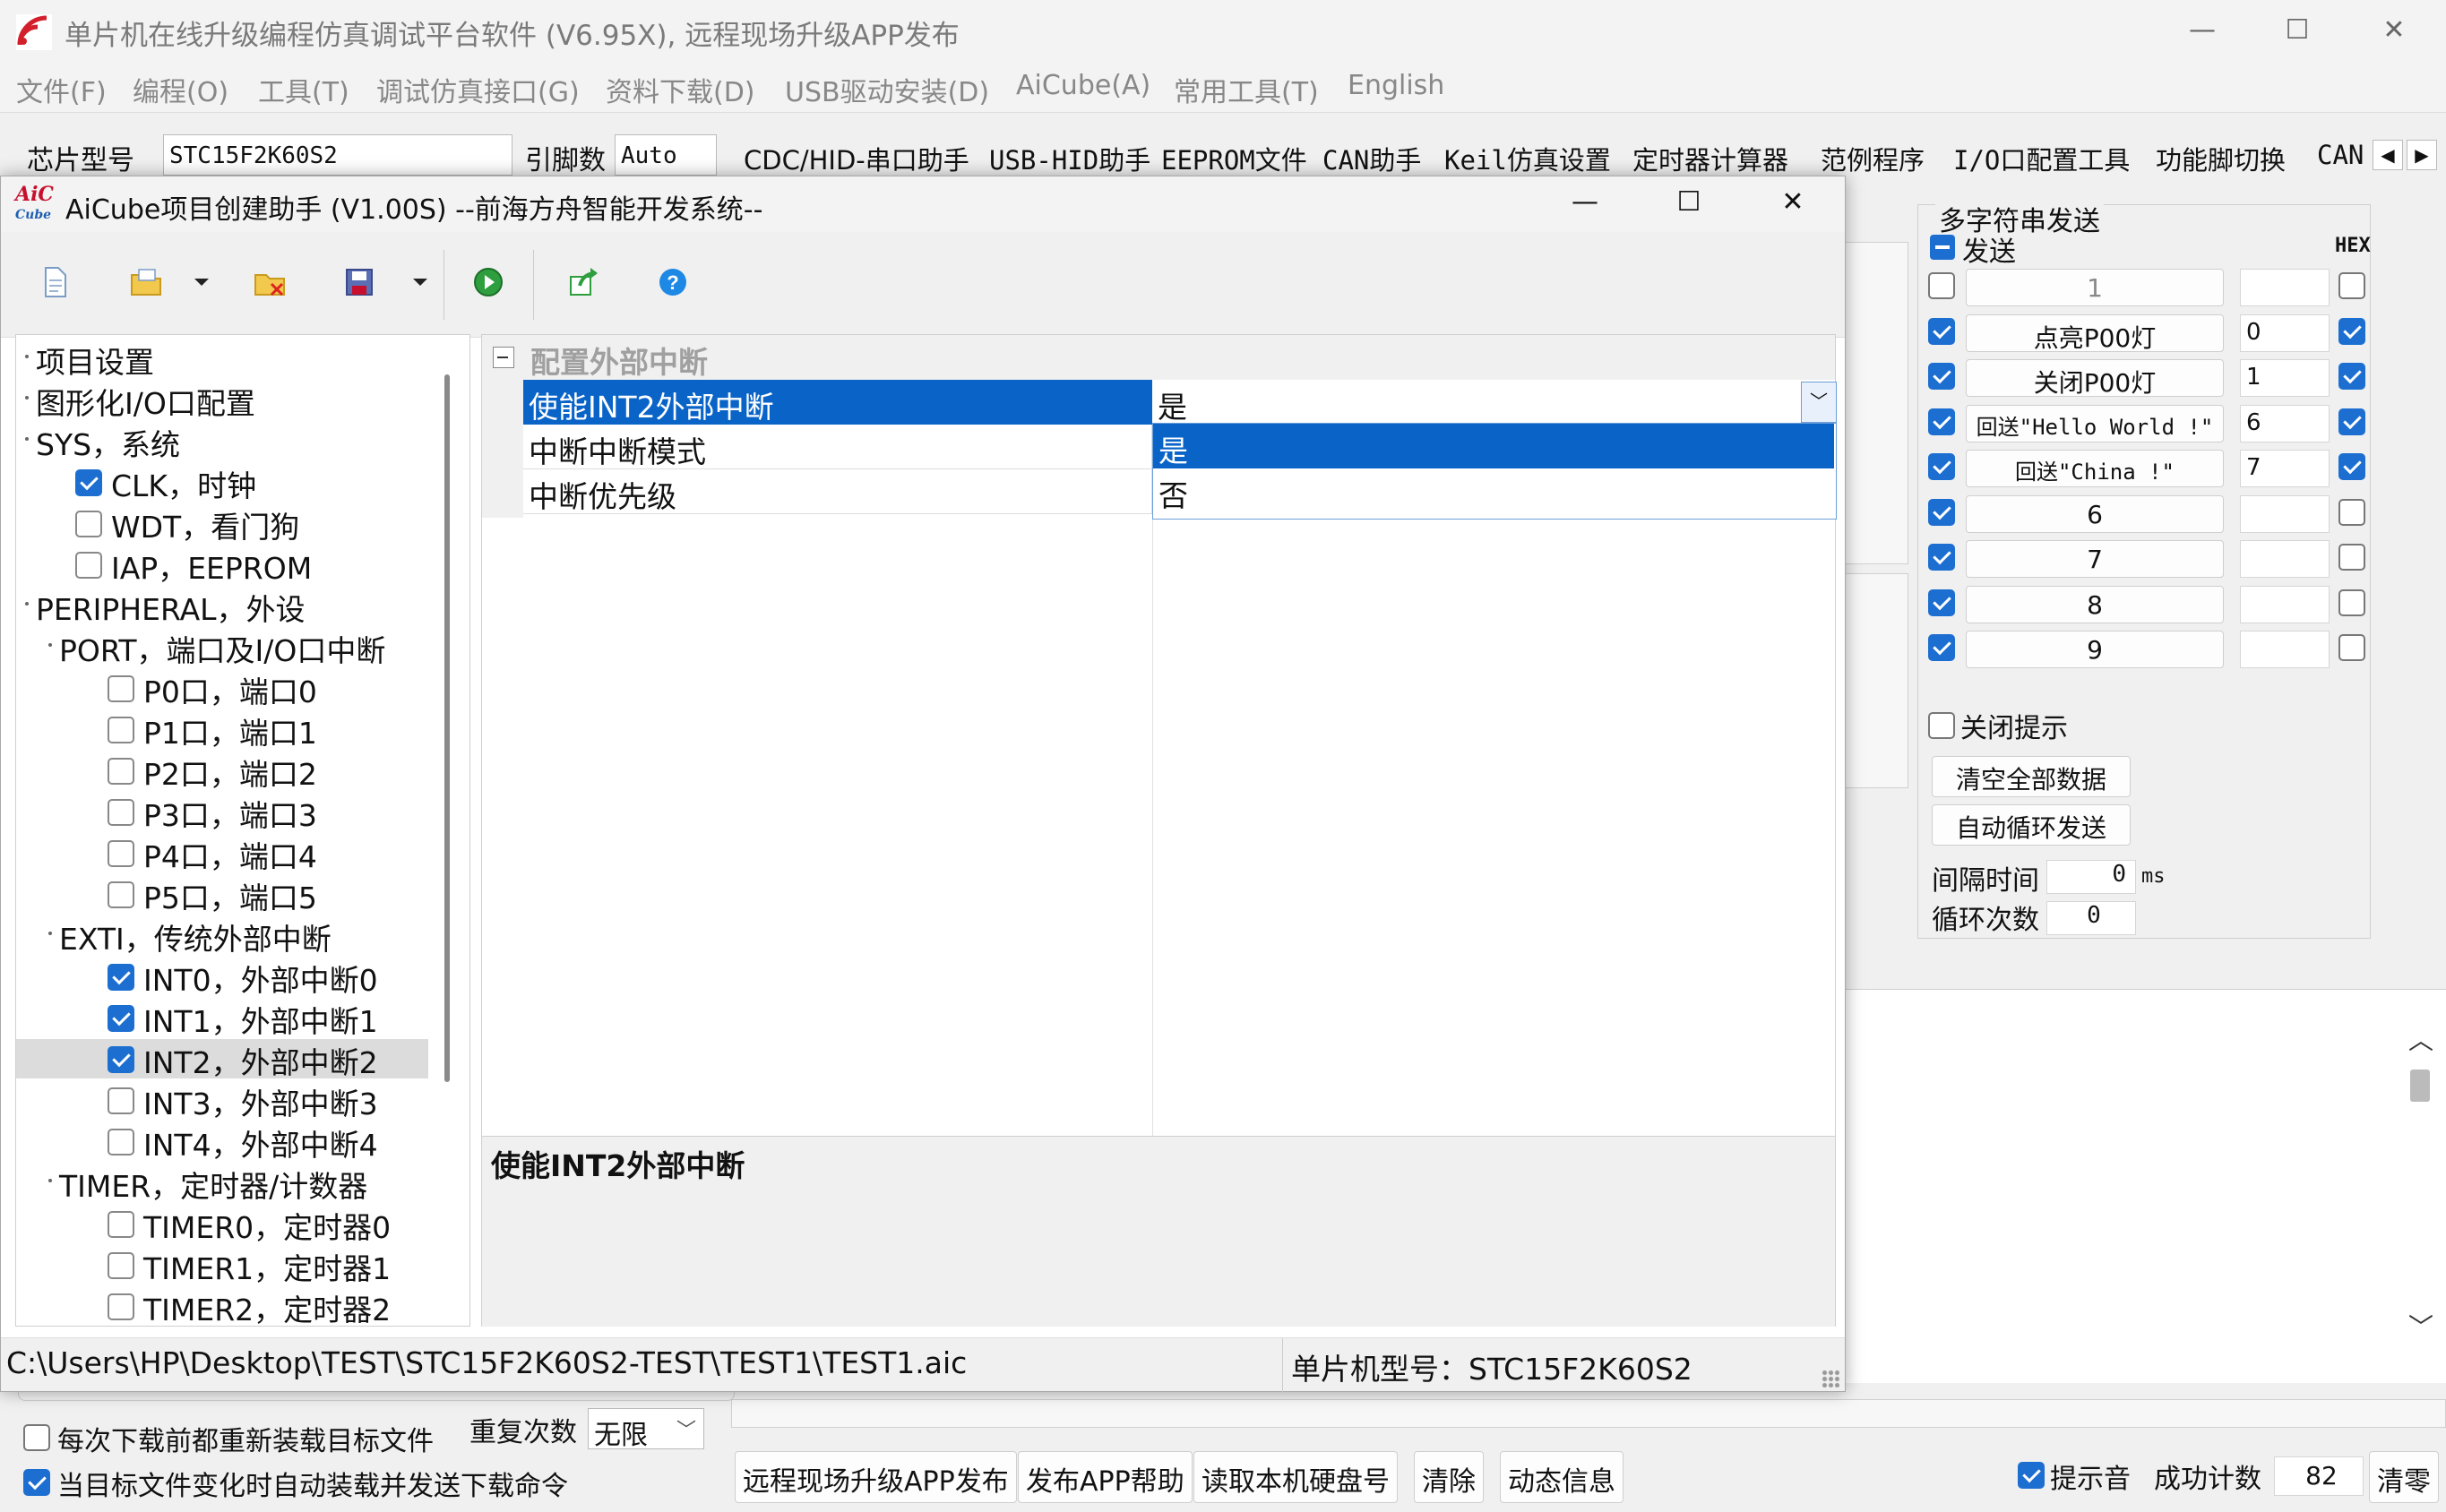 This screenshot has width=2446, height=1512. I want to click on tab-pin-switch: 功能脚切换, so click(2221, 161).